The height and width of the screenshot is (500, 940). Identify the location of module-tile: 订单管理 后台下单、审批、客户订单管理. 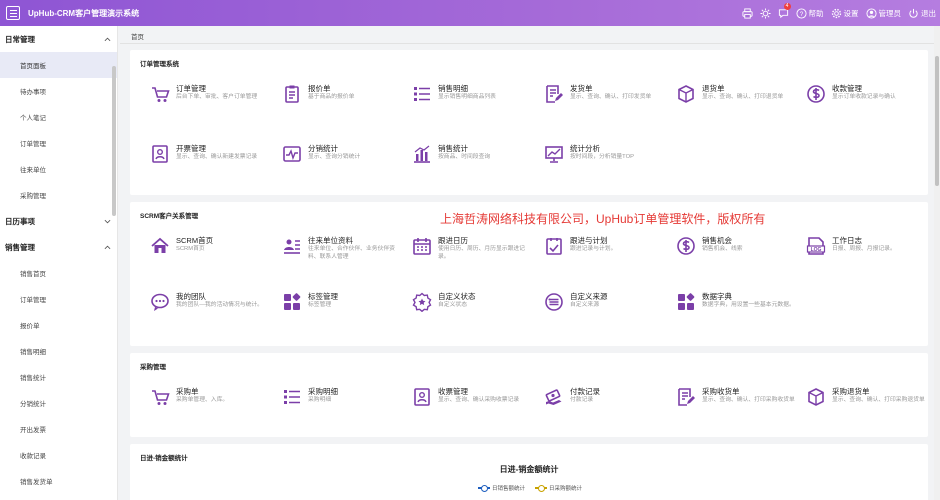
(209, 100).